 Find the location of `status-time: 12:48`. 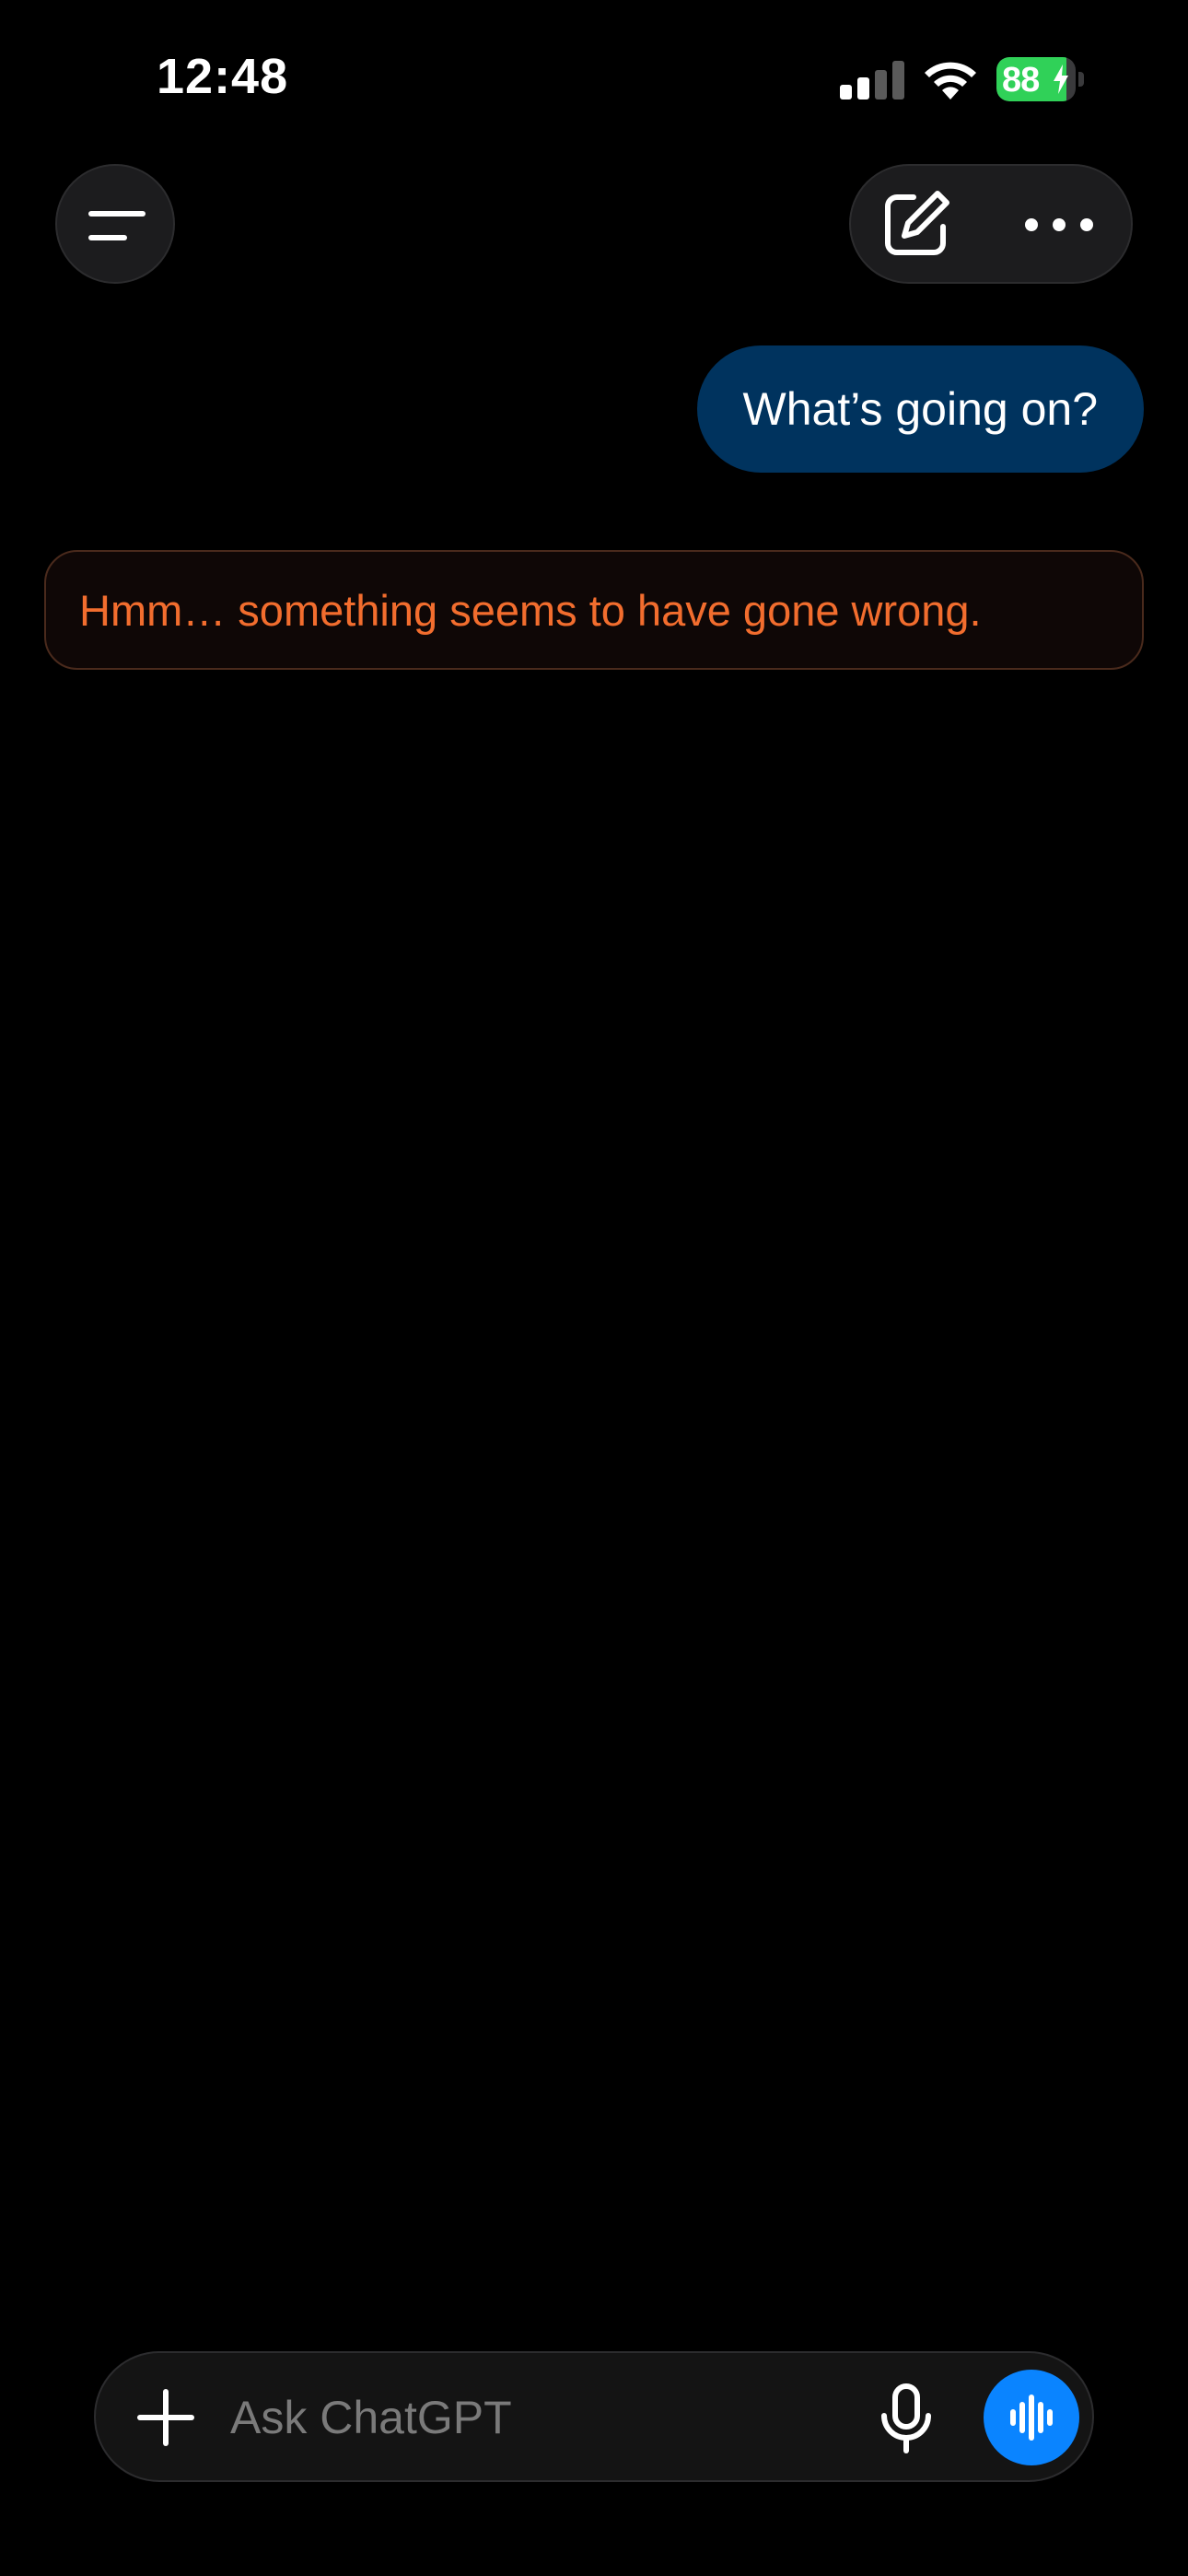

status-time: 12:48 is located at coordinates (223, 76).